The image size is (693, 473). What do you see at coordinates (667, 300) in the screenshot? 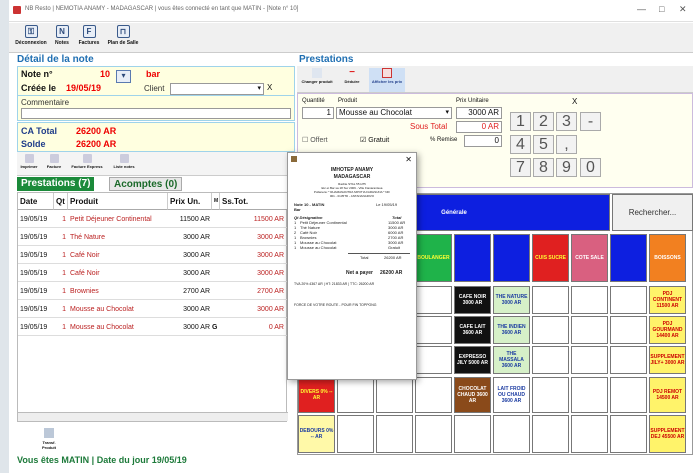
I see `category-tile: PDJ CONTINENT 11500 AR` at bounding box center [667, 300].